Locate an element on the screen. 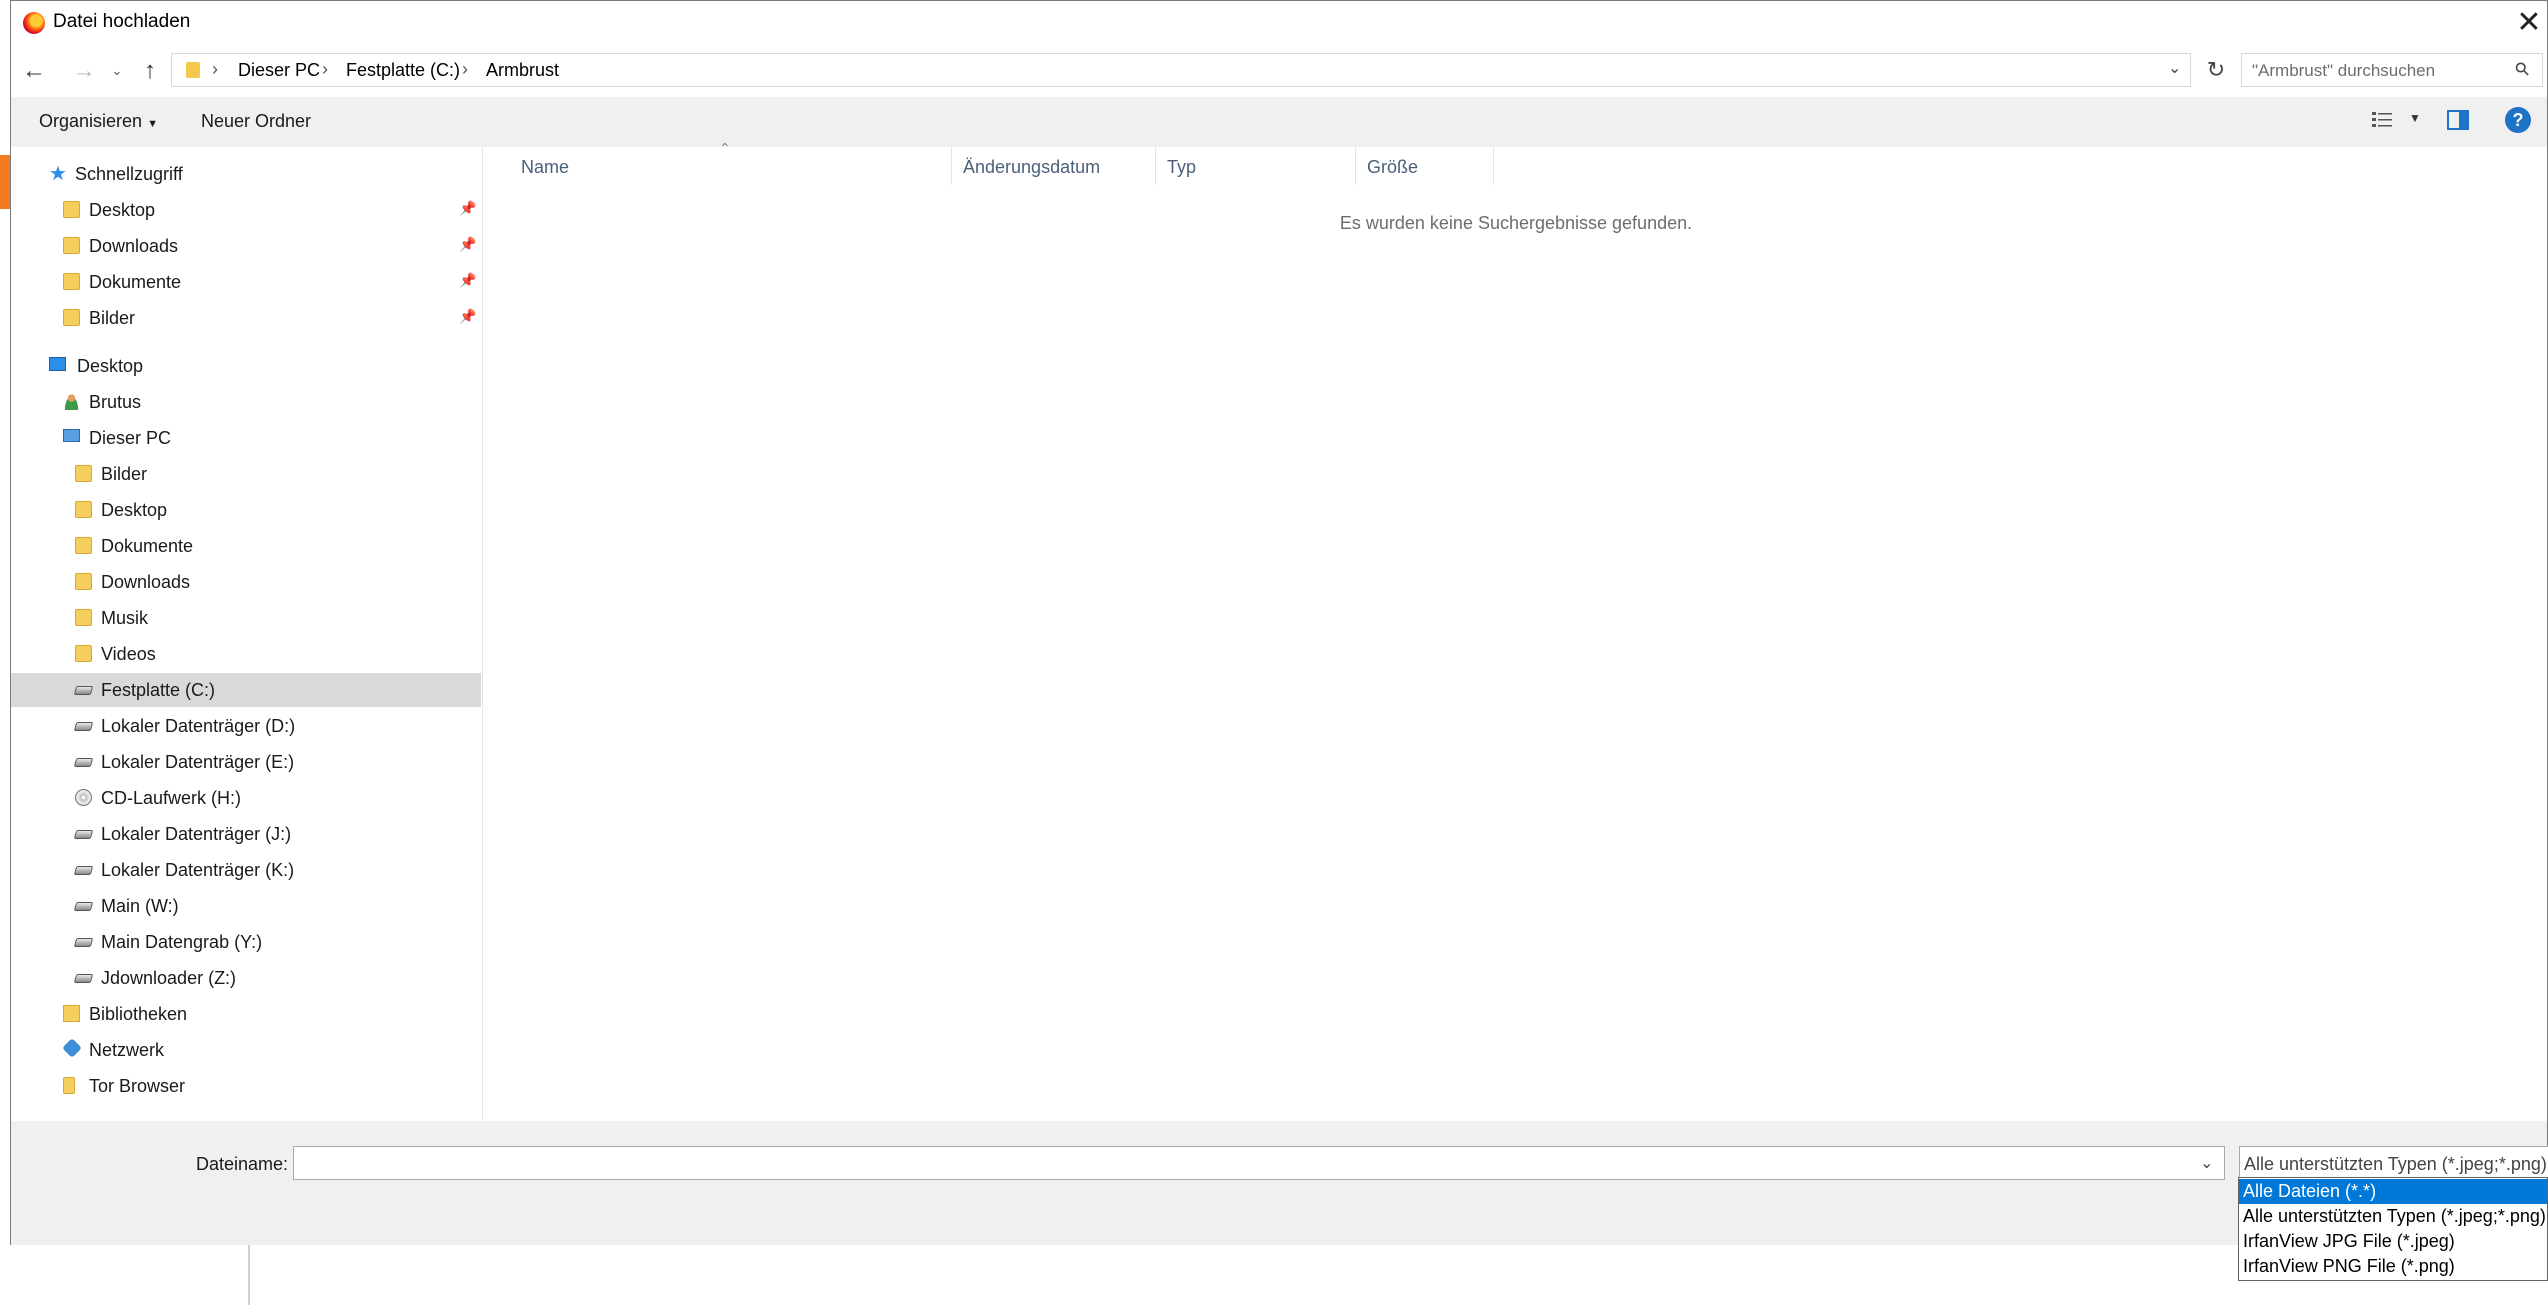 Image resolution: width=2548 pixels, height=1305 pixels. downloads-folder-icon is located at coordinates (71, 245).